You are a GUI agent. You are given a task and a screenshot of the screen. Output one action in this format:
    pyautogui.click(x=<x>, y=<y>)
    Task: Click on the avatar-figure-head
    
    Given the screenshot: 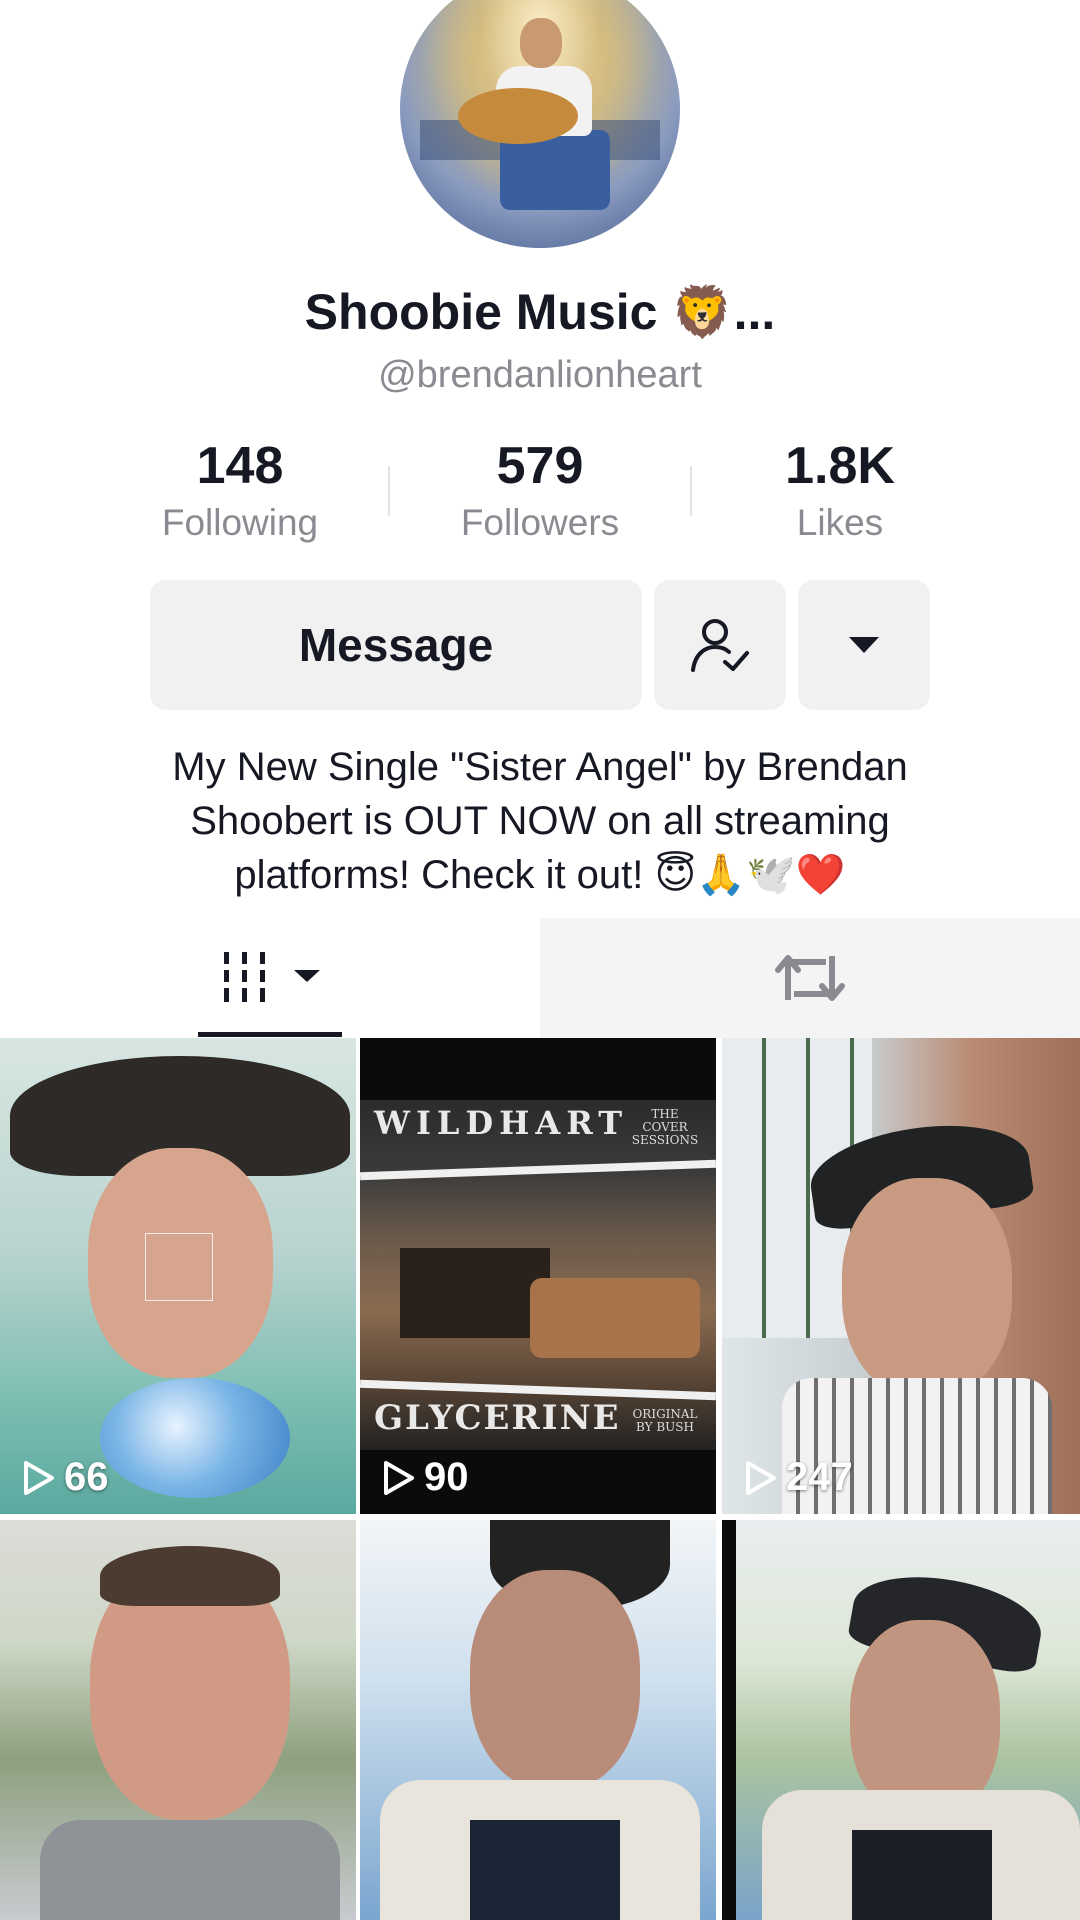 What is the action you would take?
    pyautogui.click(x=541, y=43)
    